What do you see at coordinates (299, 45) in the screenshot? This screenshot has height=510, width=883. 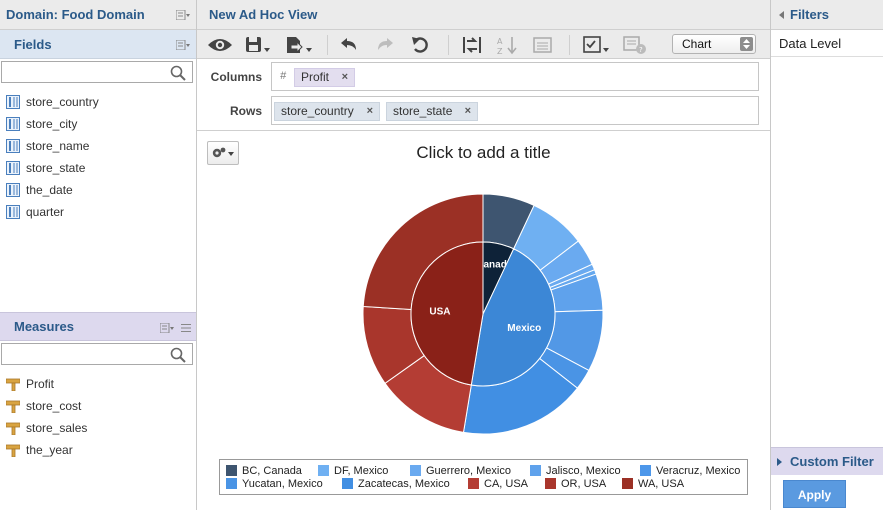 I see `export-icon` at bounding box center [299, 45].